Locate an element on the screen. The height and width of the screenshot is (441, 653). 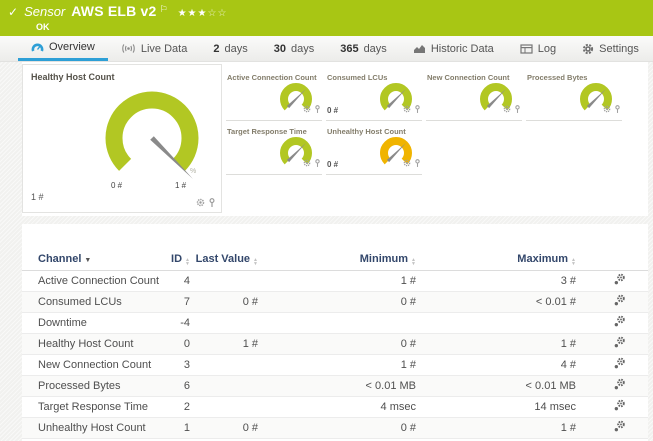
sensor-status-text: OK is located at coordinates (43, 27).